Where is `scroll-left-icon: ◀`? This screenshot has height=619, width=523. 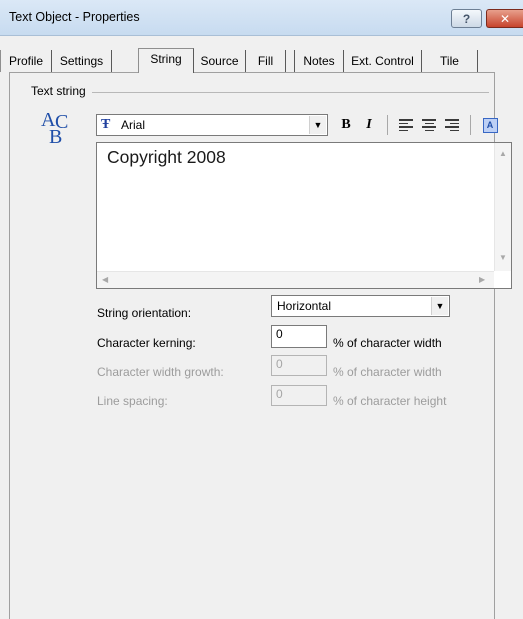 scroll-left-icon: ◀ is located at coordinates (105, 279).